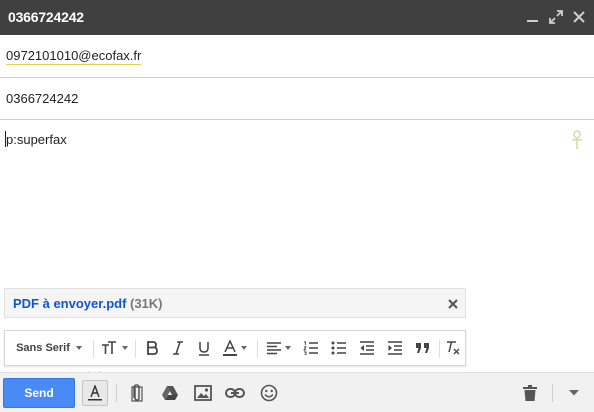 This screenshot has height=412, width=594. I want to click on font-name: Sans Serif, so click(43, 348).